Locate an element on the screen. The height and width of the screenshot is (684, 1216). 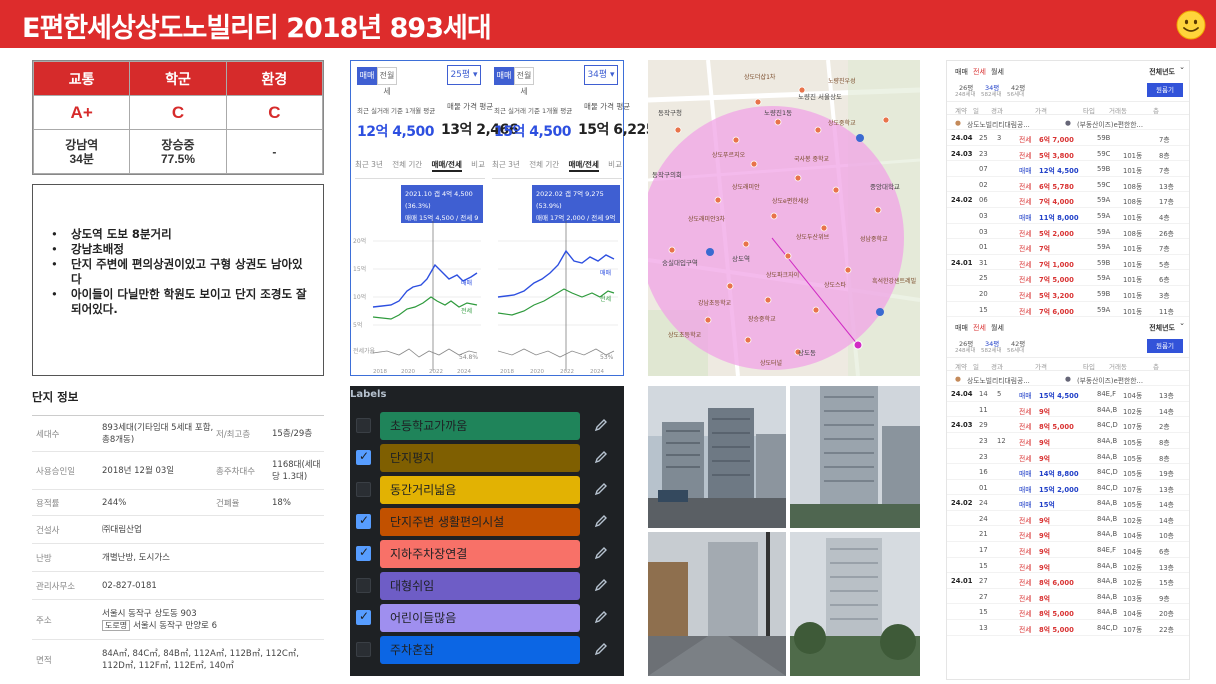
transaction-row: 24.04 14 5 매매 15억 4,500 84E,F 104동 13층 is located at coordinates (1068, 394).